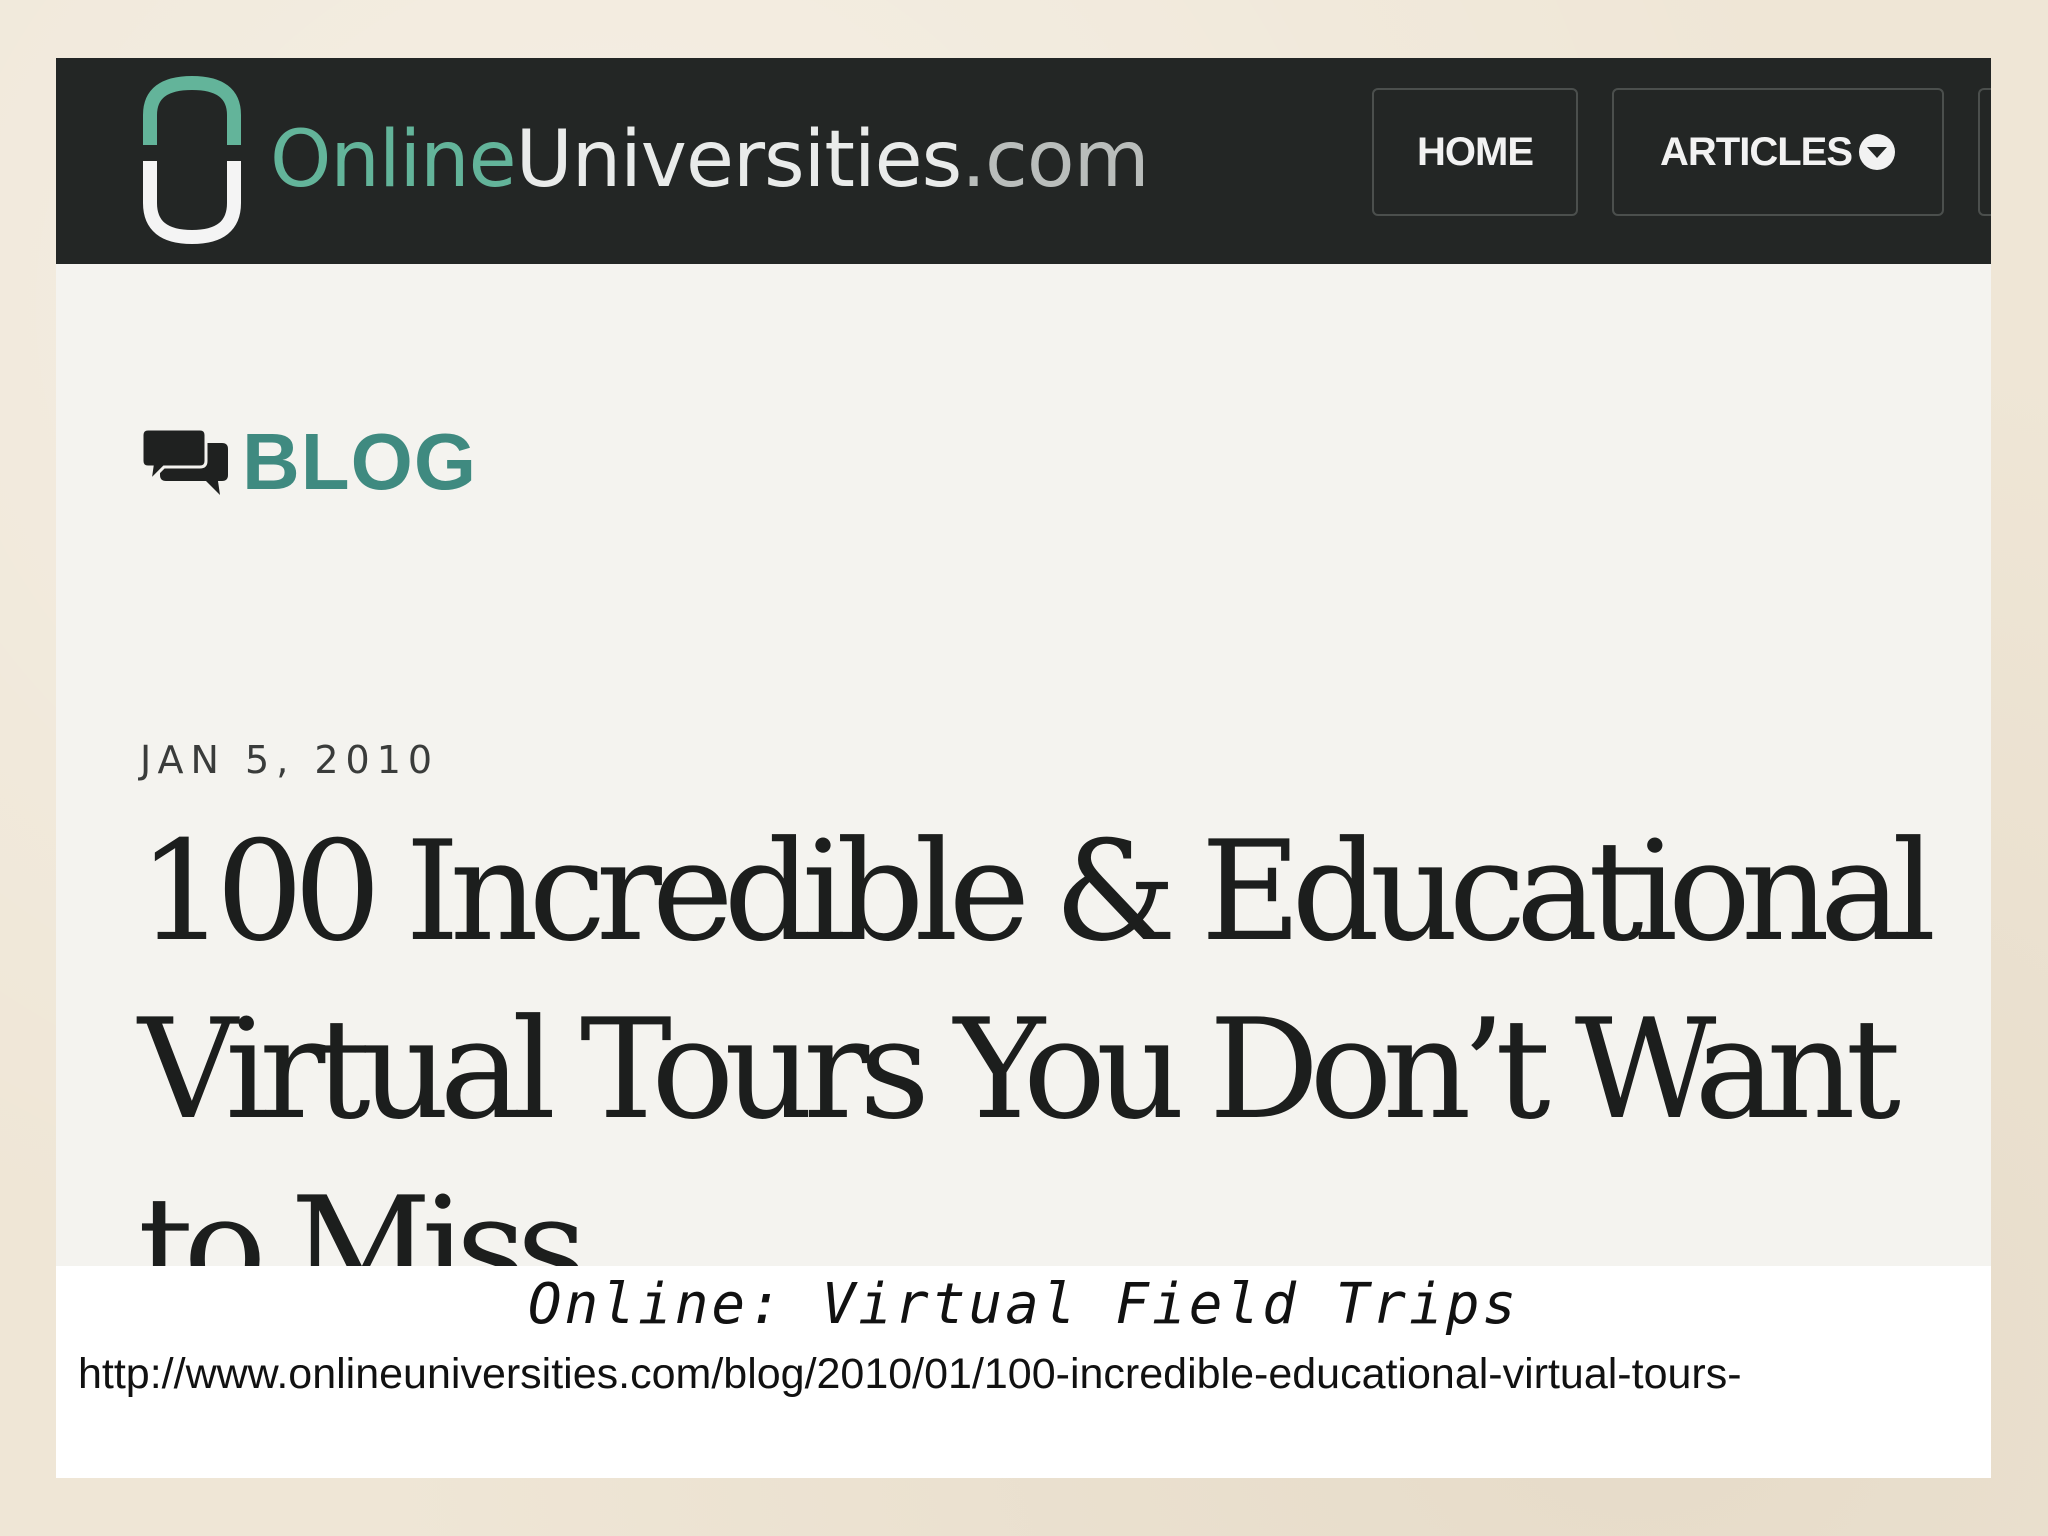  I want to click on blog-section-tag: BLOG, so click(309, 462).